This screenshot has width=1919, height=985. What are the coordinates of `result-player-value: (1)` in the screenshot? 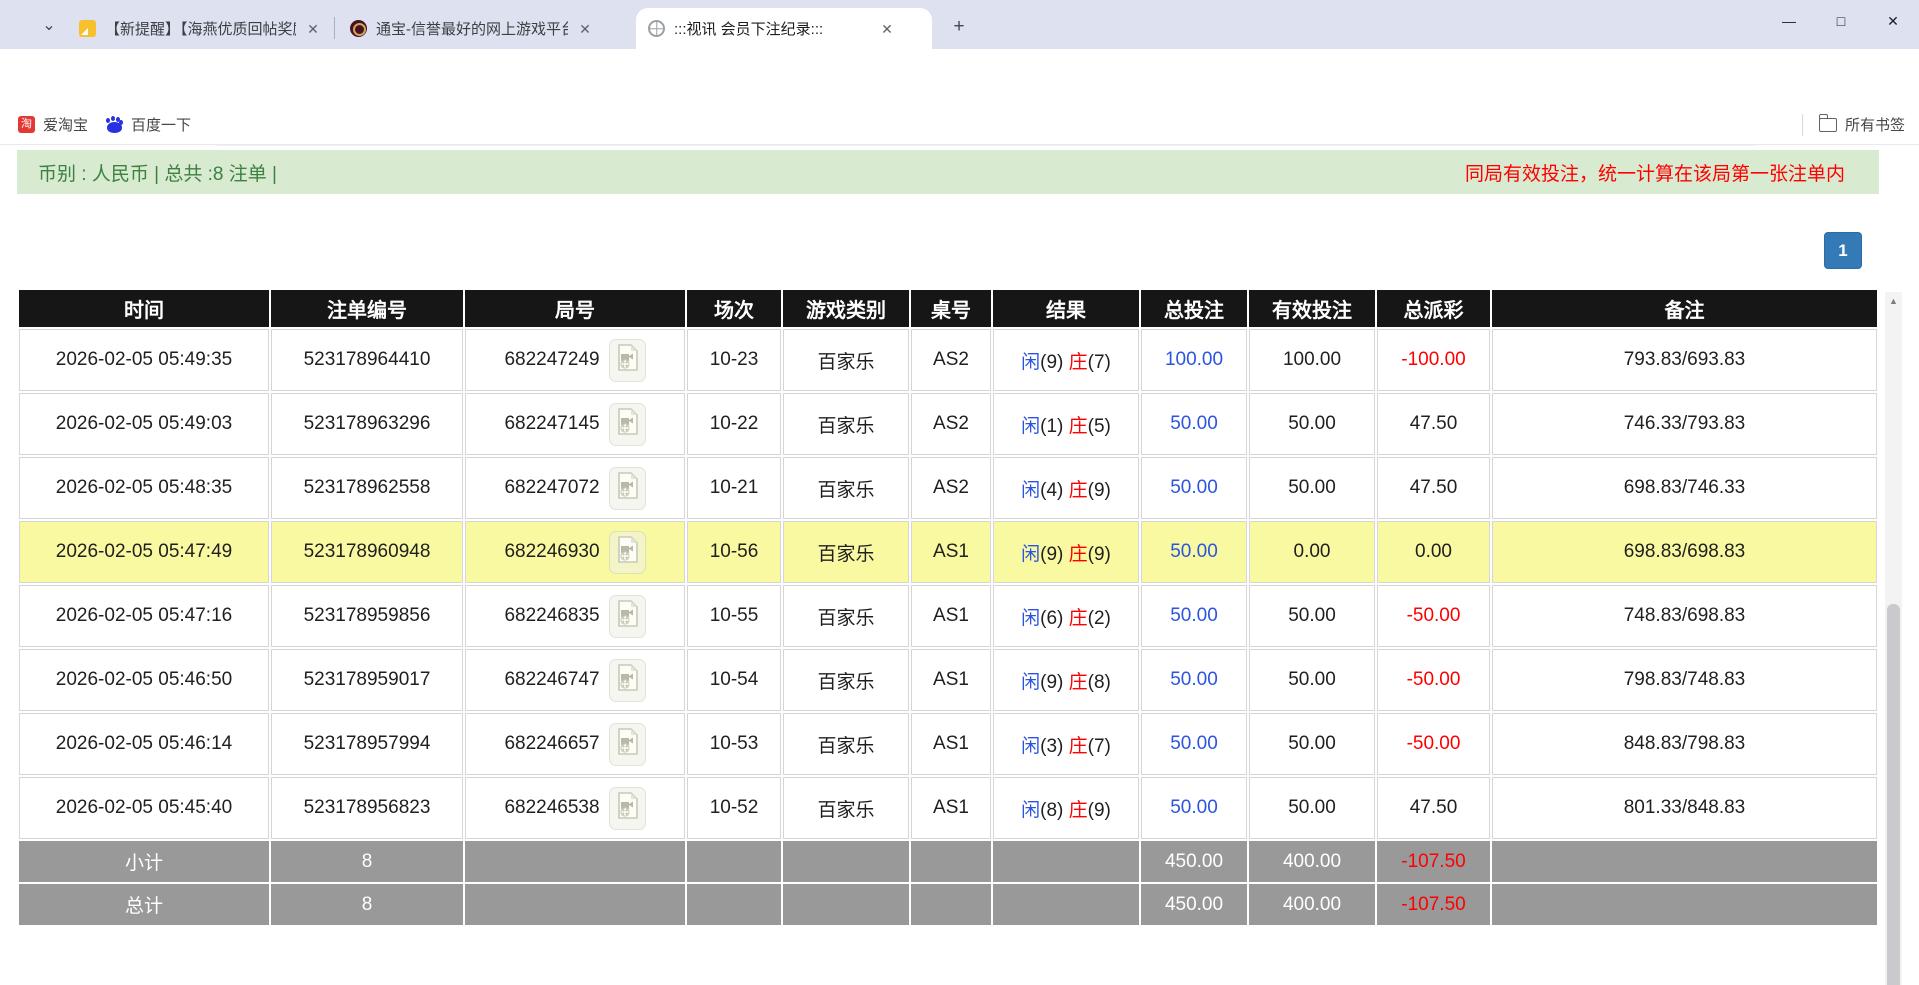 It's located at (1052, 426).